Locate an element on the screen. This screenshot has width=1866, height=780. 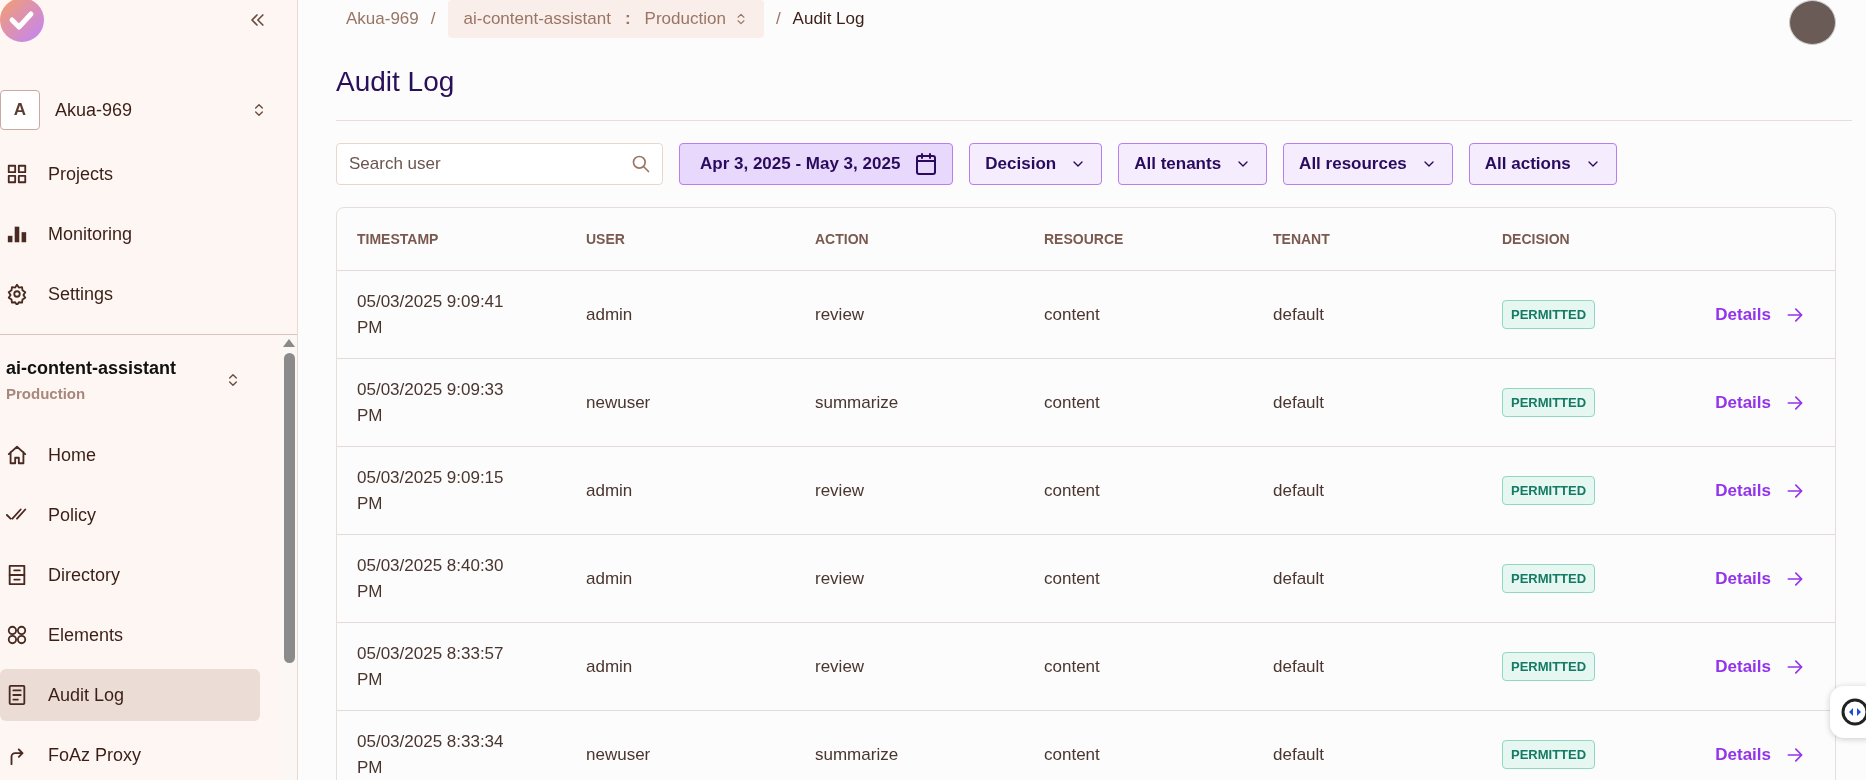
table-cell-text: 05/03/2025 8:33:57 PM is located at coordinates (431, 666).